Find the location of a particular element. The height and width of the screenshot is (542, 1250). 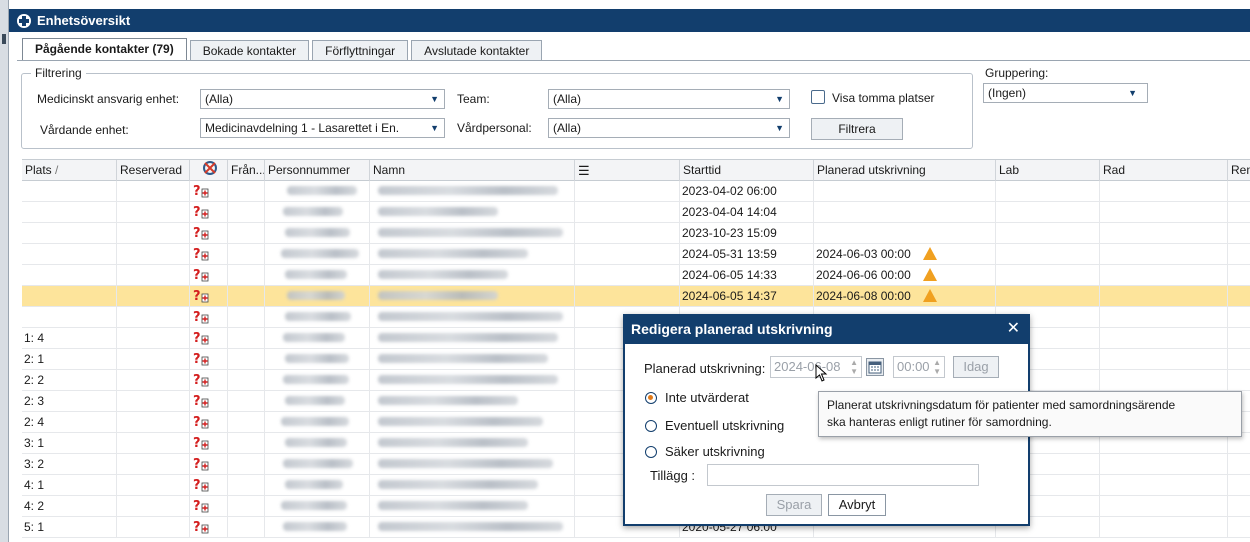

filtrera-button: Filtrera is located at coordinates (857, 129).